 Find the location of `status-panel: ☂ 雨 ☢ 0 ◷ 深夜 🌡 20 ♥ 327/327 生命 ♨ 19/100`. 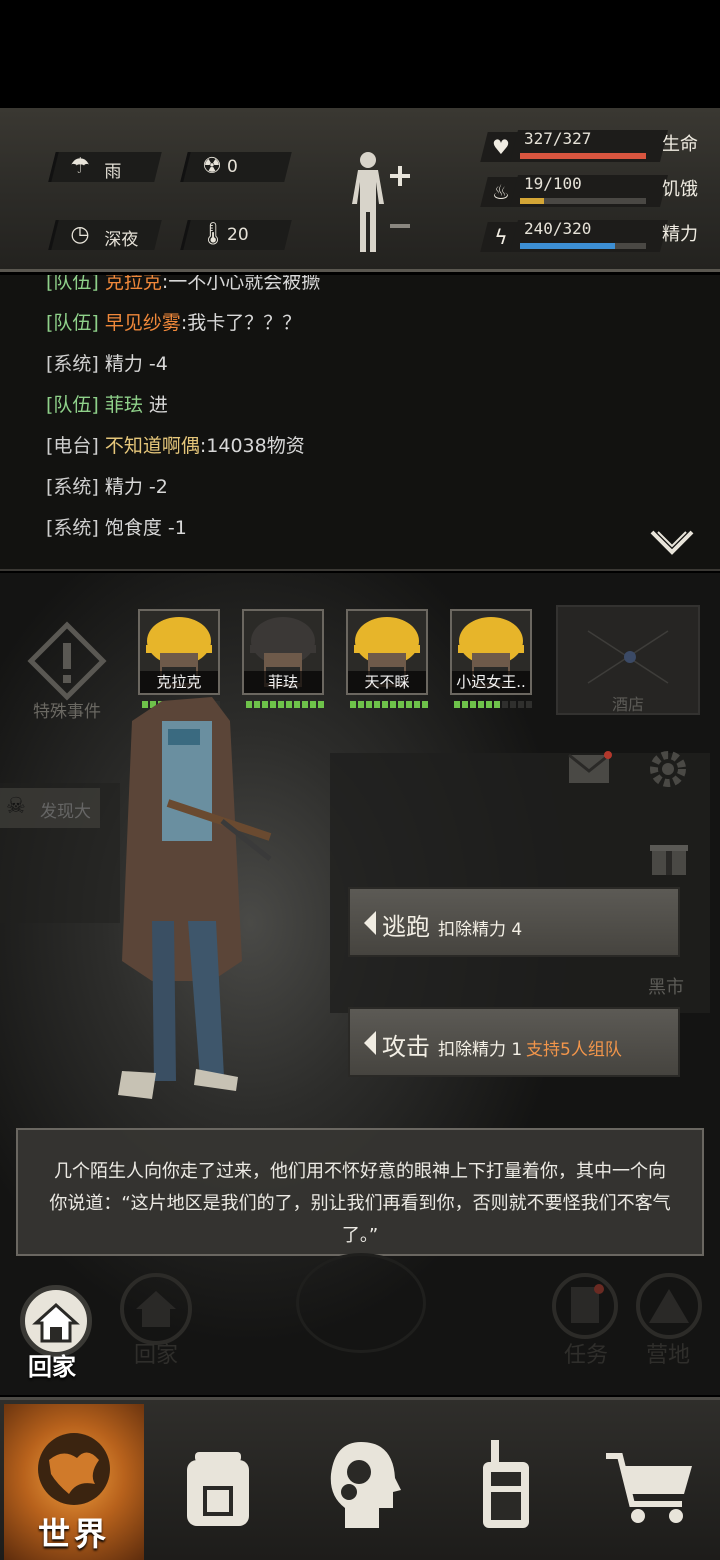

status-panel: ☂ 雨 ☢ 0 ◷ 深夜 🌡 20 ♥ 327/327 生命 ♨ 19/100 is located at coordinates (360, 190).